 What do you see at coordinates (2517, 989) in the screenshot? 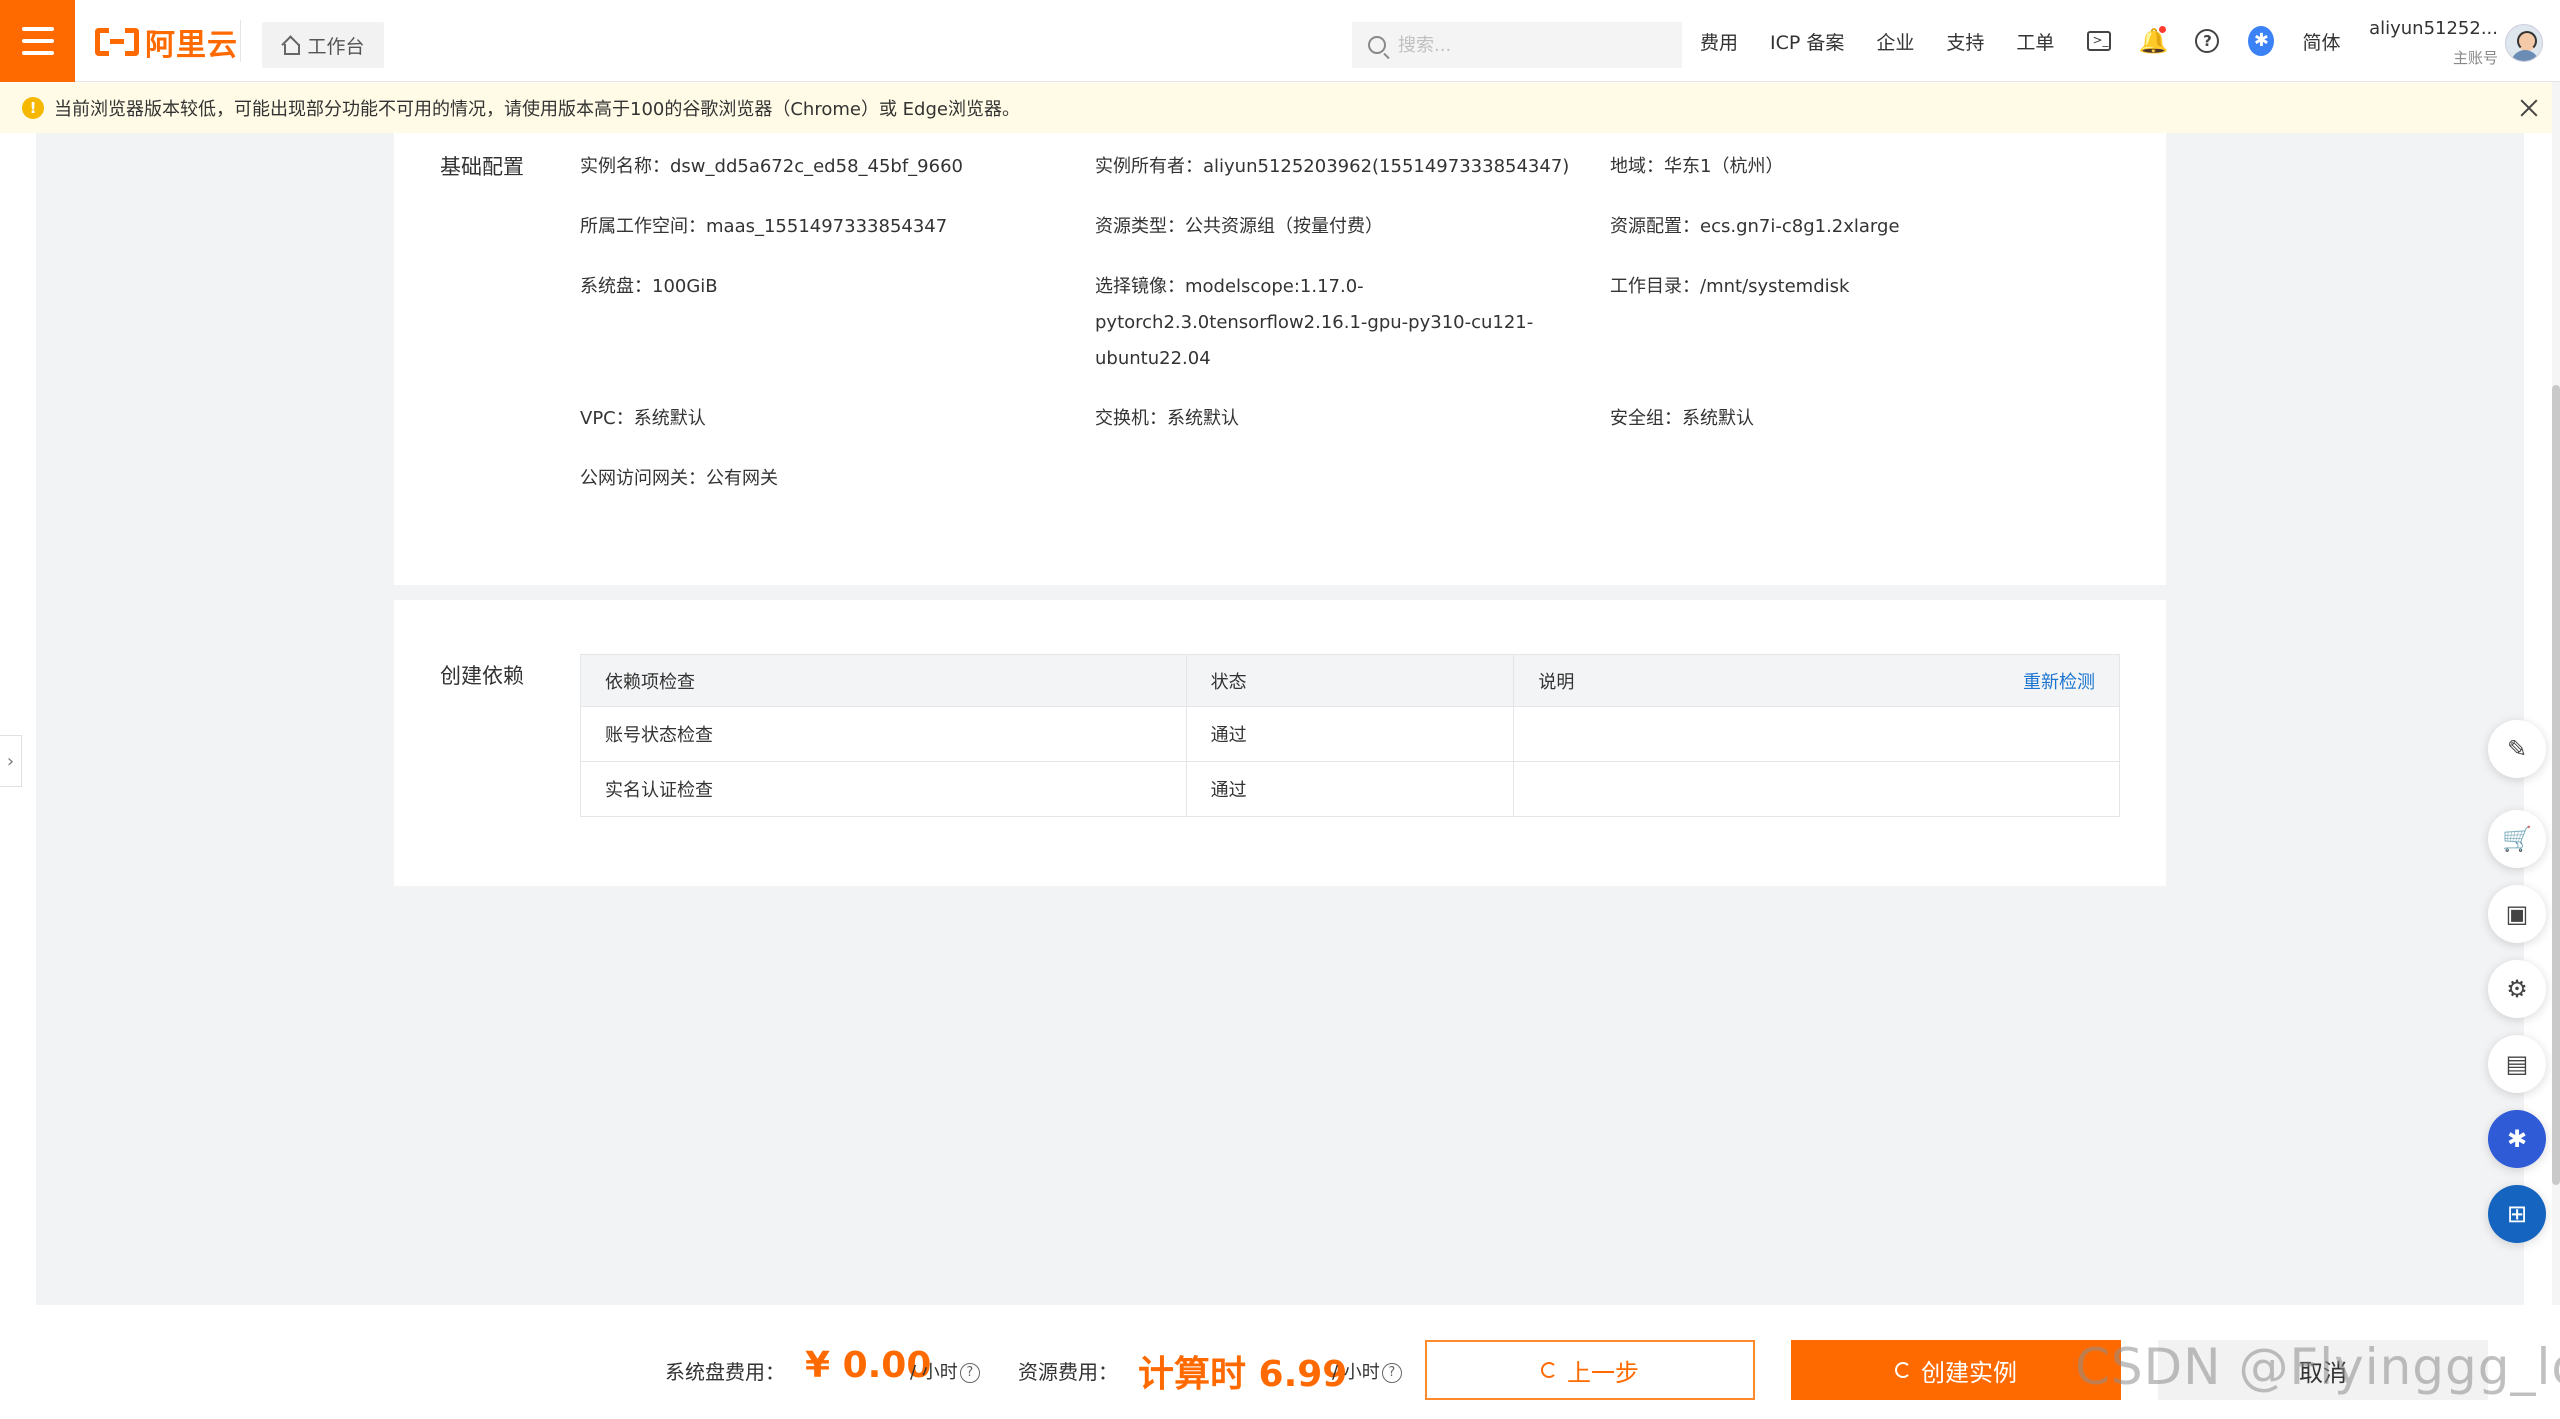
I see `gear-icon: ⚙` at bounding box center [2517, 989].